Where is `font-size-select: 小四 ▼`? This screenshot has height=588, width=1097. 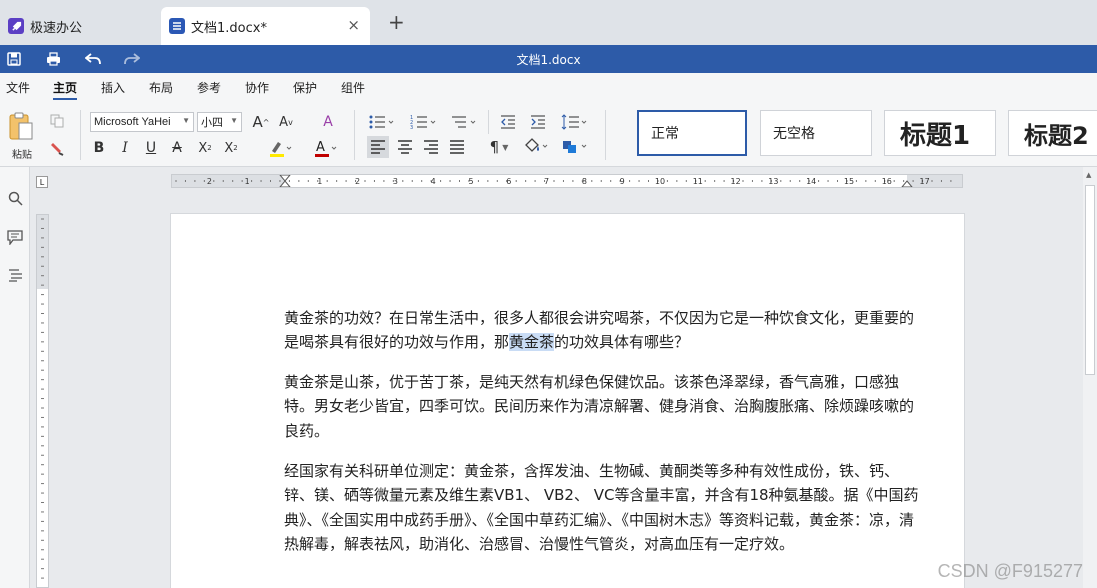 font-size-select: 小四 ▼ is located at coordinates (219, 122).